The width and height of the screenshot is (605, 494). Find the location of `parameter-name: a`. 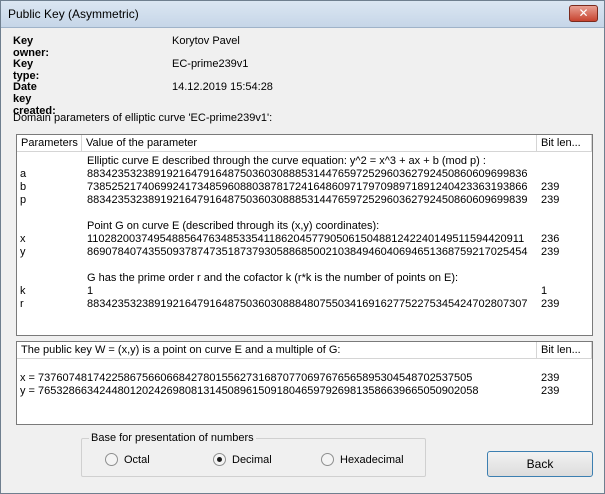

parameter-name: a is located at coordinates (23, 174).